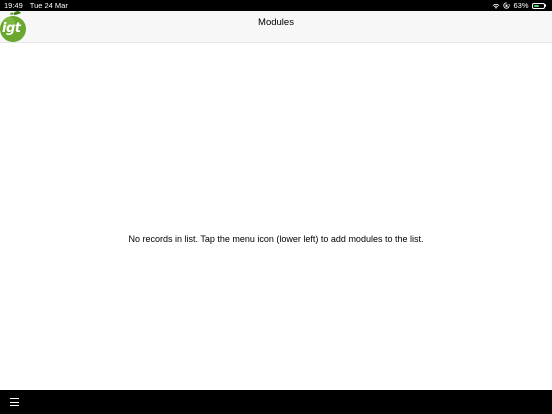 This screenshot has width=552, height=414. I want to click on battery-percent: 63%, so click(521, 5).